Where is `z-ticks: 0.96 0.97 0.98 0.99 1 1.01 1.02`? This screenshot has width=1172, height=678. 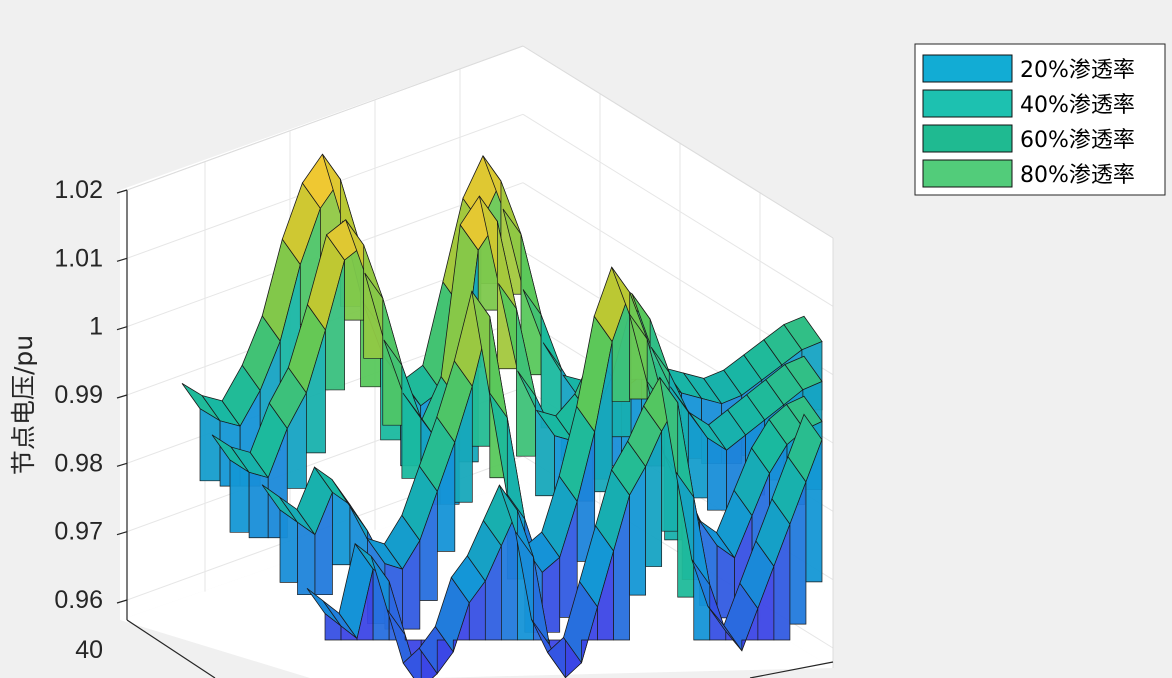
z-ticks: 0.96 0.97 0.98 0.99 1 1.01 1.02 is located at coordinates (91, 395).